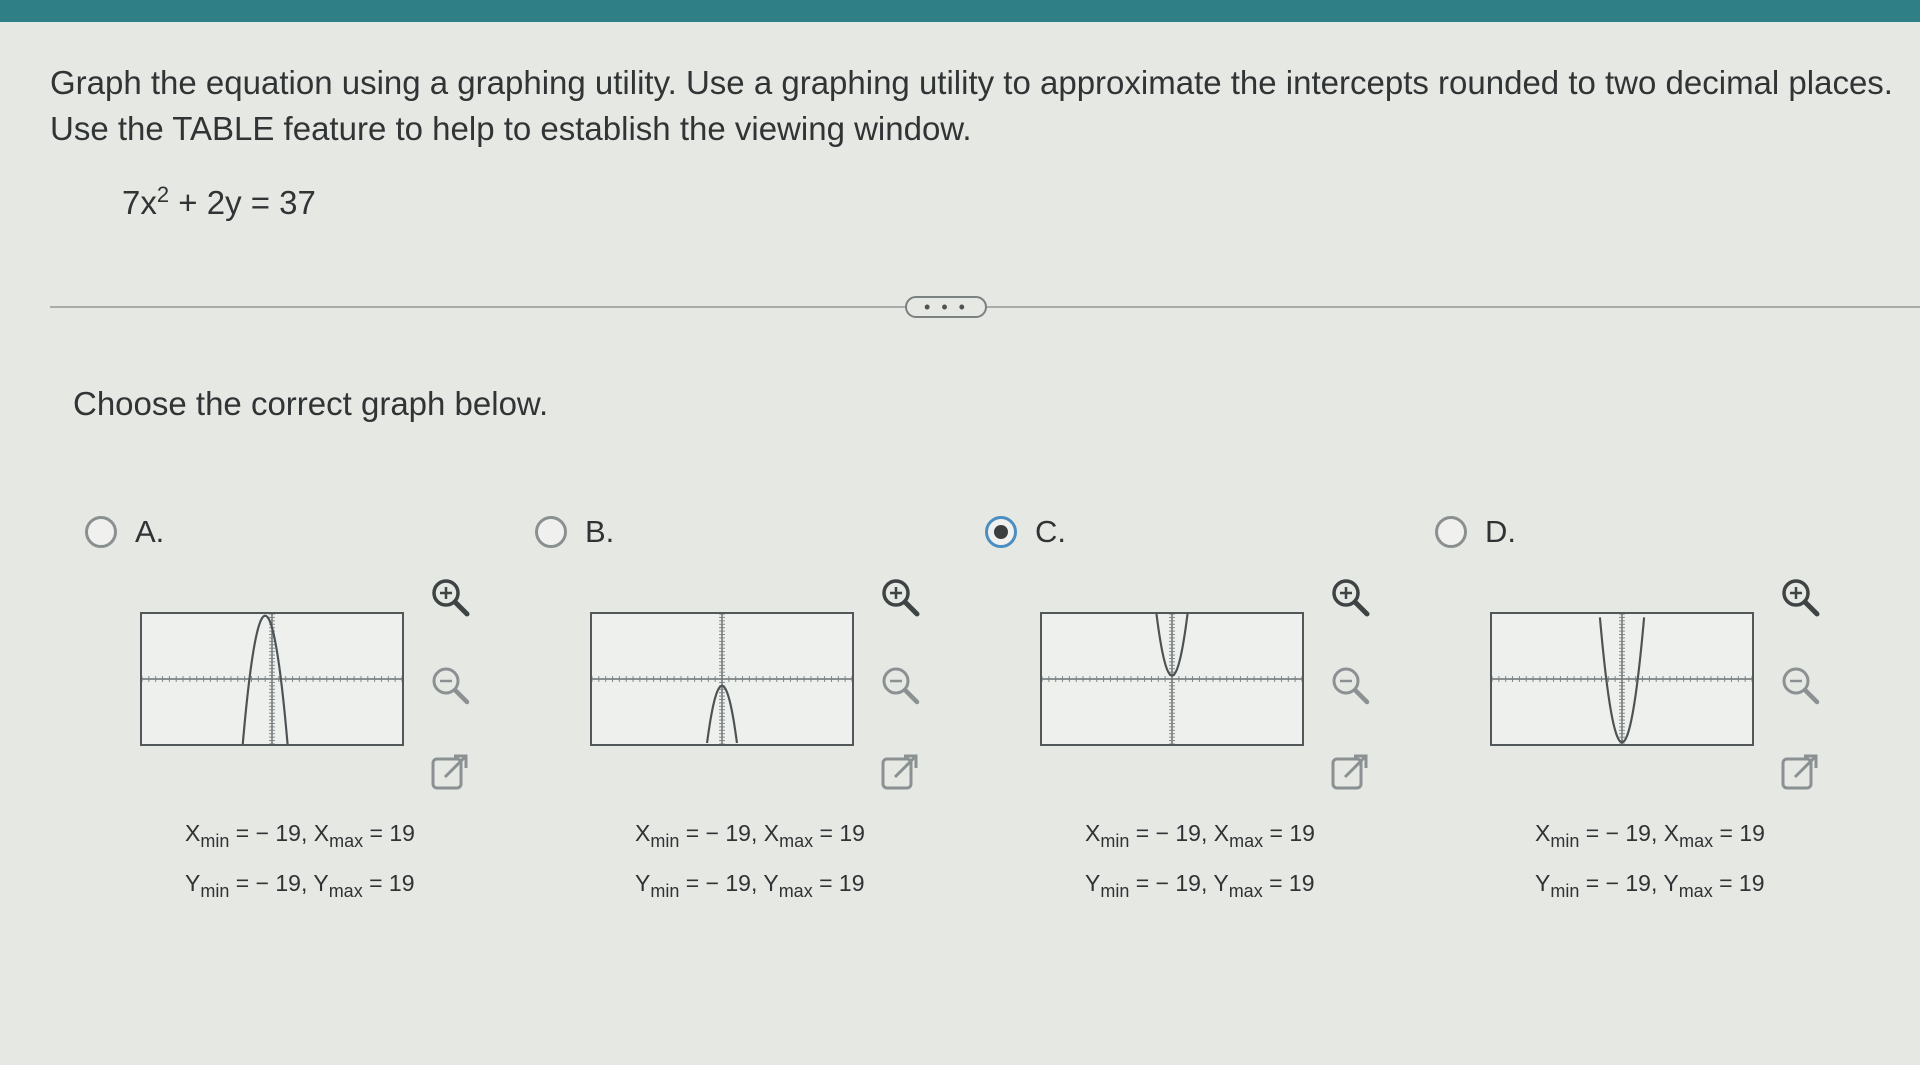  What do you see at coordinates (960, 11) in the screenshot?
I see `top-bar` at bounding box center [960, 11].